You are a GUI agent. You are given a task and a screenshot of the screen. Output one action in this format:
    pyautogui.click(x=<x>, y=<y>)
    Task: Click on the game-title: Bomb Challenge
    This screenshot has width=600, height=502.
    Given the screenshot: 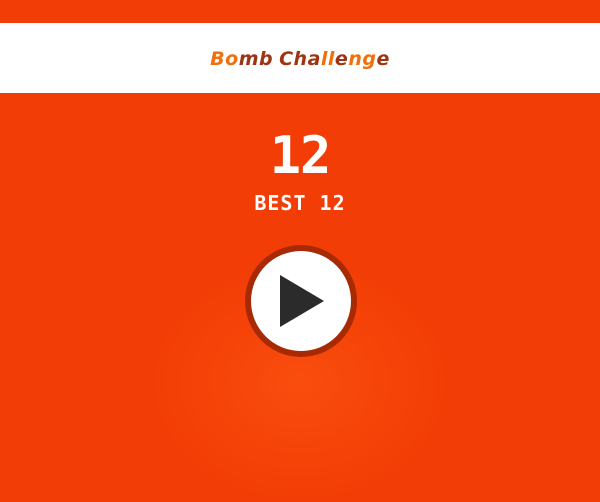 What is the action you would take?
    pyautogui.click(x=300, y=59)
    